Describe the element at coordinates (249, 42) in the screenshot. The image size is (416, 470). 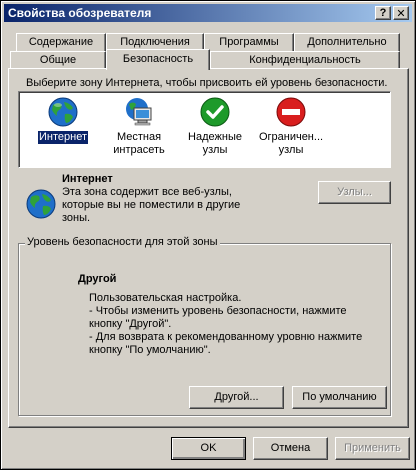
I see `tab-programs: Программы` at that location.